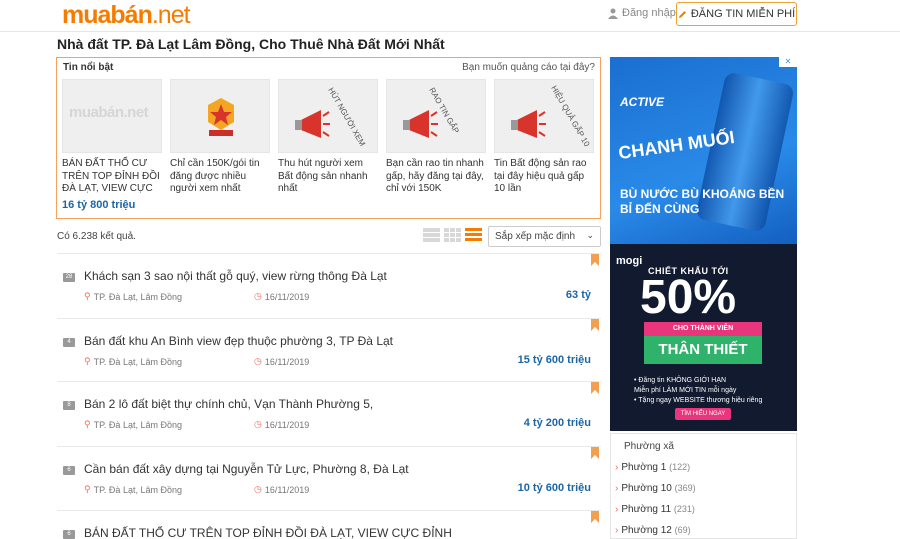  What do you see at coordinates (126, 15) in the screenshot?
I see `site-logo: muabán.net` at bounding box center [126, 15].